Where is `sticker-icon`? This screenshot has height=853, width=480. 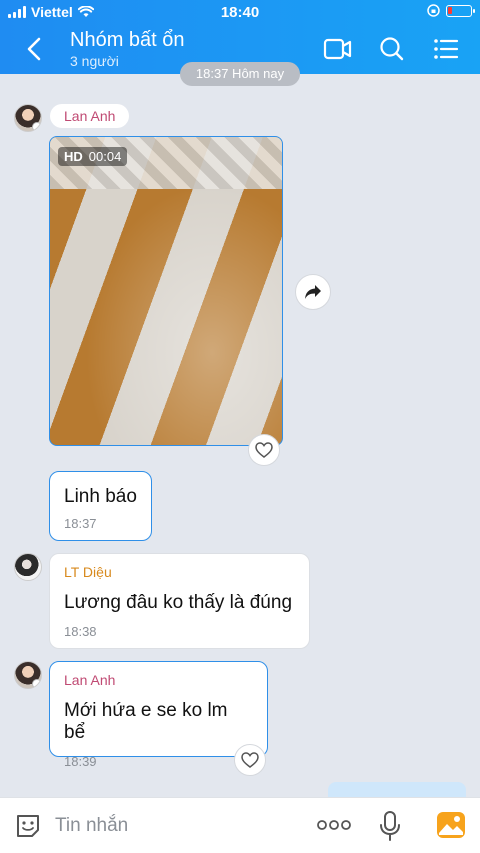 sticker-icon is located at coordinates (28, 826).